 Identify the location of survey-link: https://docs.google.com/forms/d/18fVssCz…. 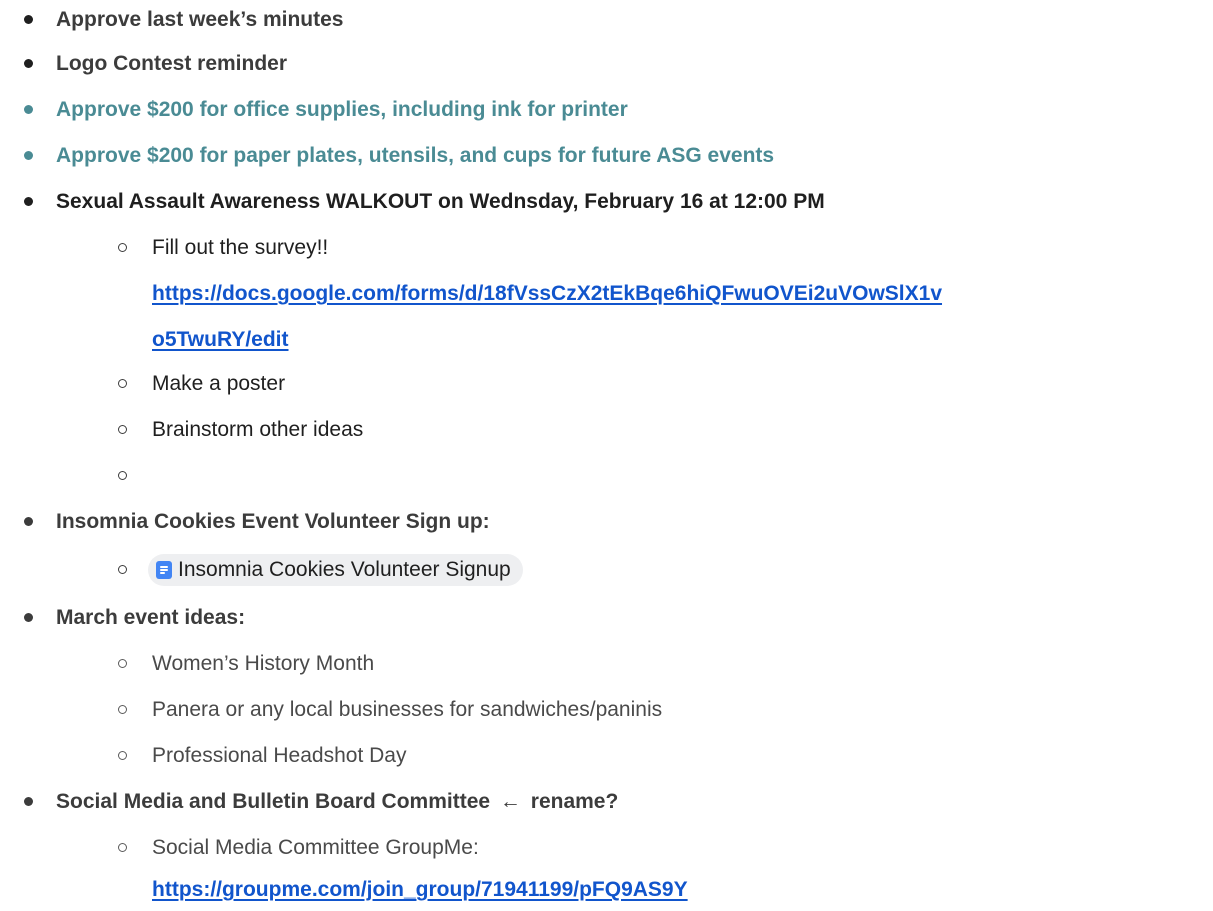
(547, 294).